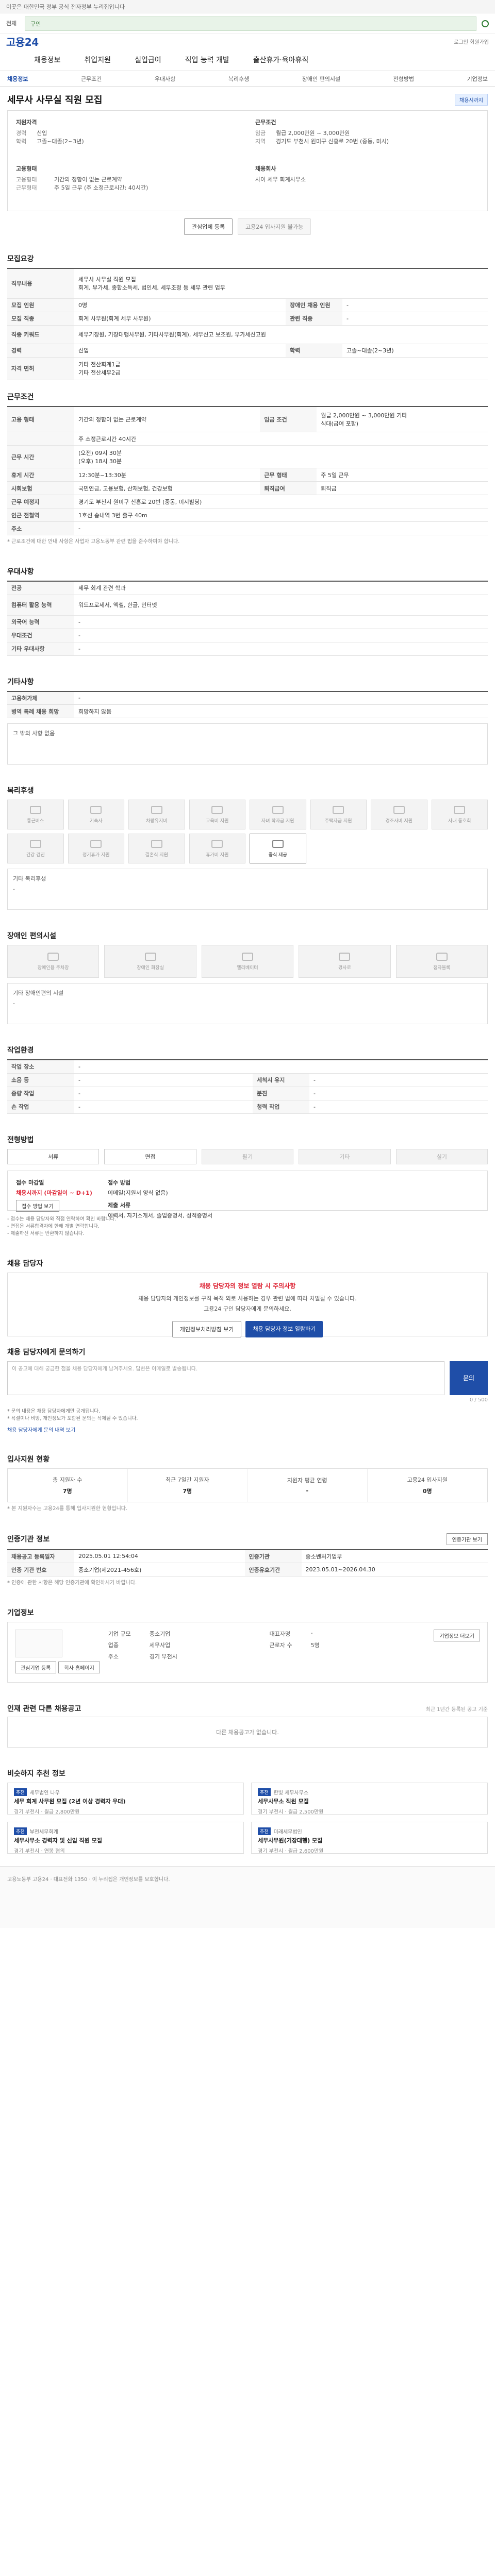 This screenshot has height=2576, width=495. Describe the element at coordinates (54, 1195) in the screenshot. I see `deadline-col: 접수 마감일 채용시까지 (마감일이 ~ D+1) 접수 방법 보기` at that location.